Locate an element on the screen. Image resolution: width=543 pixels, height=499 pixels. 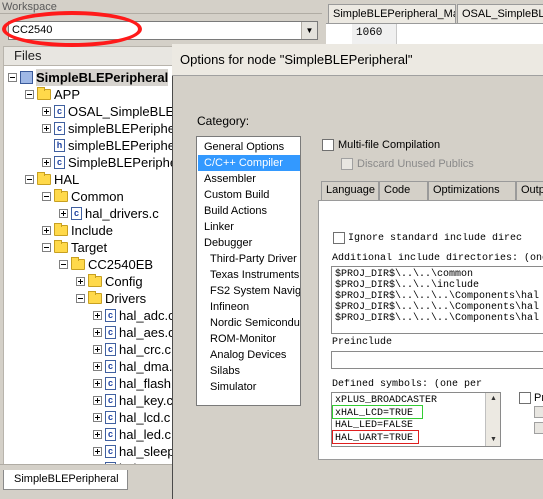
tree-item-label: hal_led.c is located at coordinates (145, 434).